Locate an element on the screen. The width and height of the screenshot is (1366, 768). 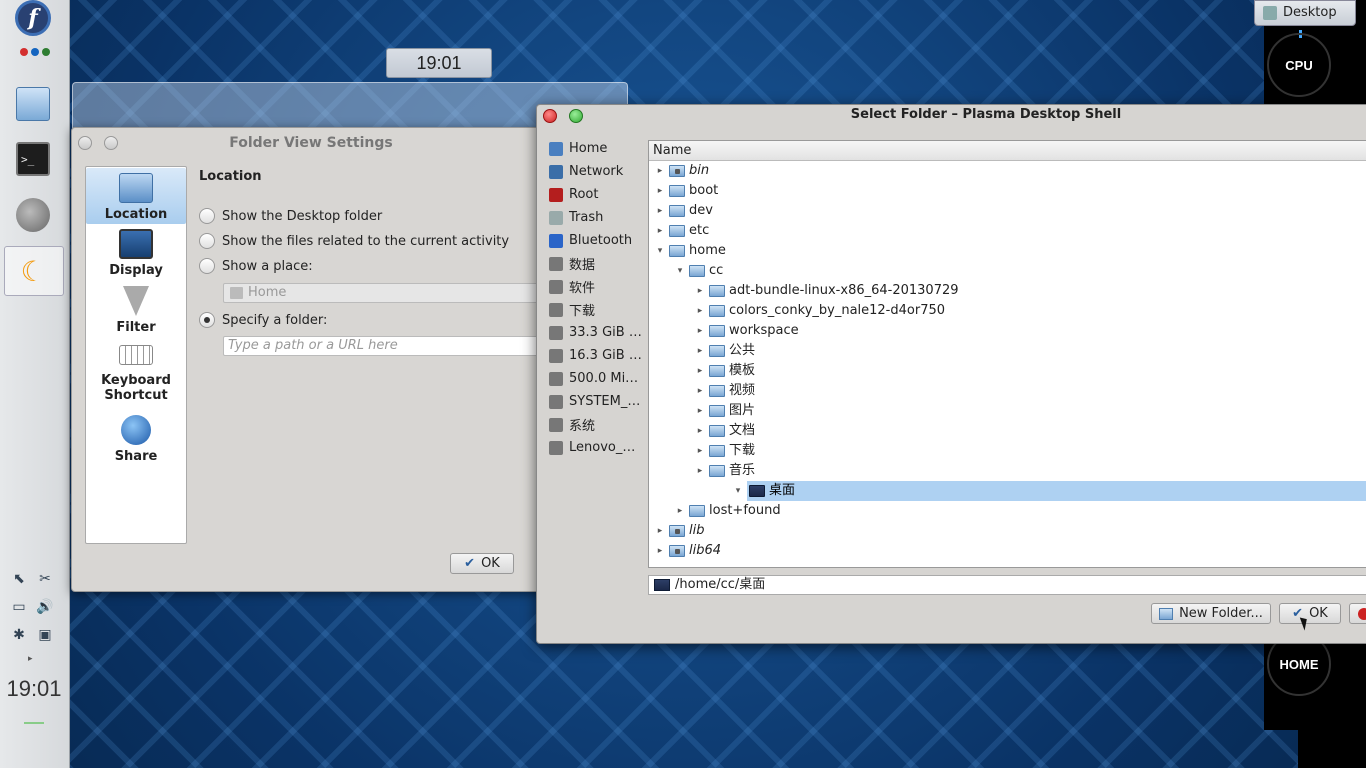
scissors-icon: ✂ is located at coordinates (45, 579).